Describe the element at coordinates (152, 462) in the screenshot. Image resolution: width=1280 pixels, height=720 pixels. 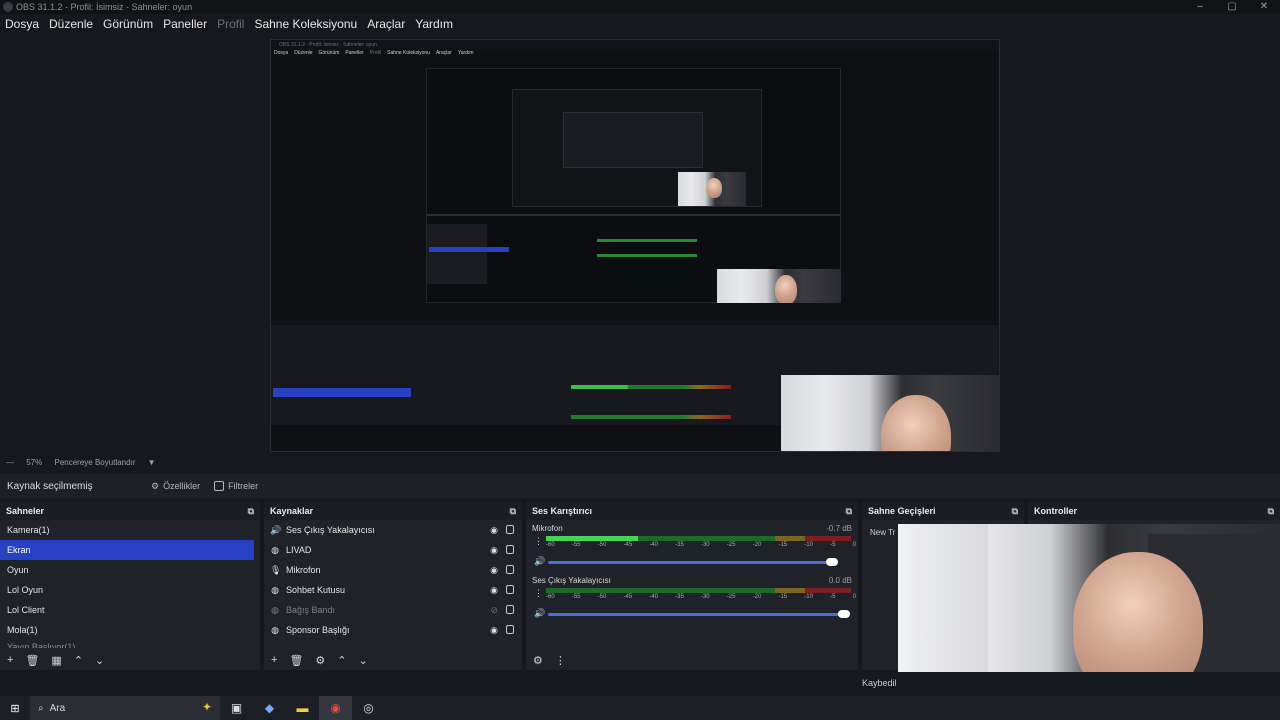
I see `chevron-down-icon: ▼` at that location.